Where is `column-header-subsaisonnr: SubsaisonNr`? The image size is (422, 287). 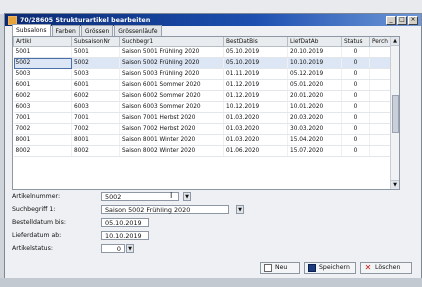
column-header-subsaisonnr: SubsaisonNr is located at coordinates (95, 42).